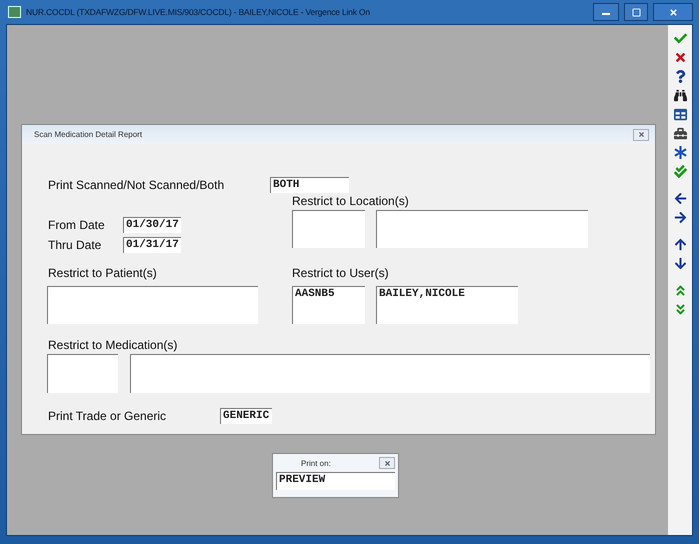 Image resolution: width=699 pixels, height=544 pixels. I want to click on app-icon, so click(14, 12).